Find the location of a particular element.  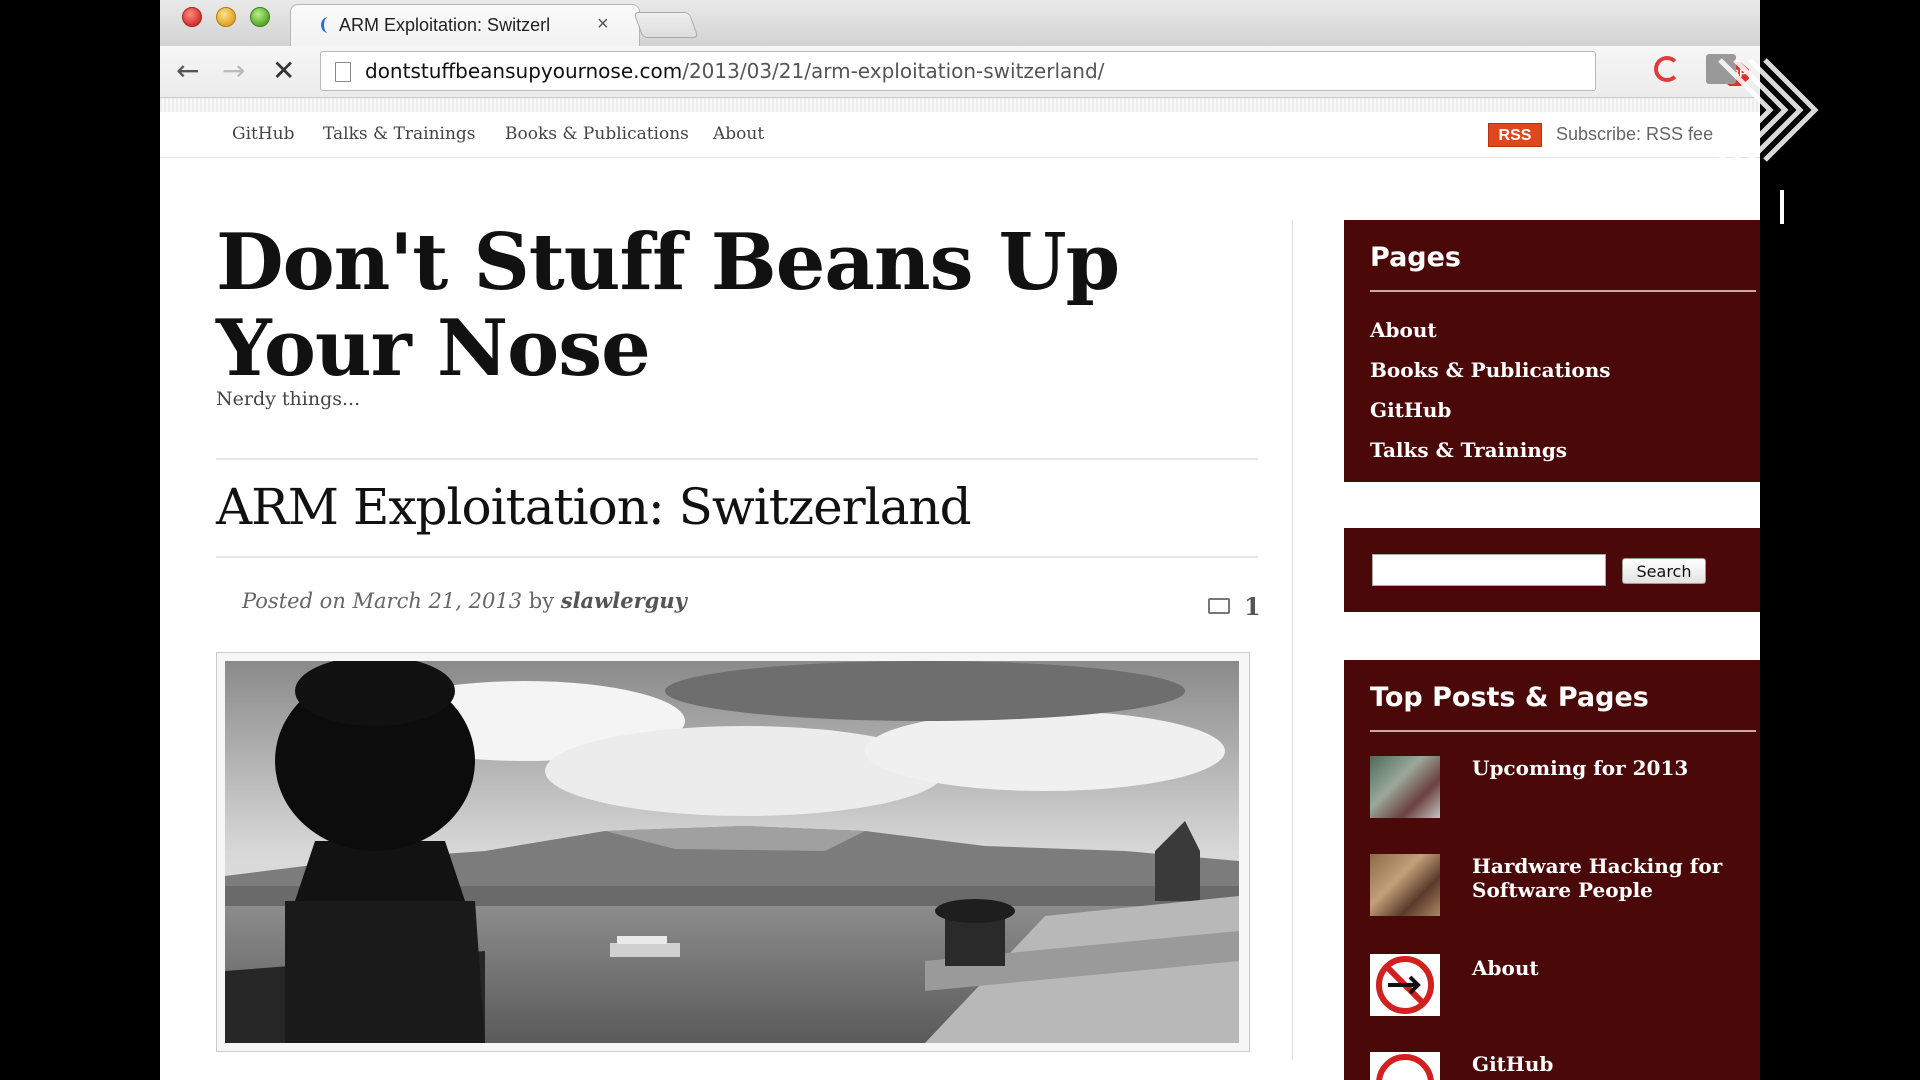

top-post-link: Hardware Hacking for Software People is located at coordinates (1602, 878).